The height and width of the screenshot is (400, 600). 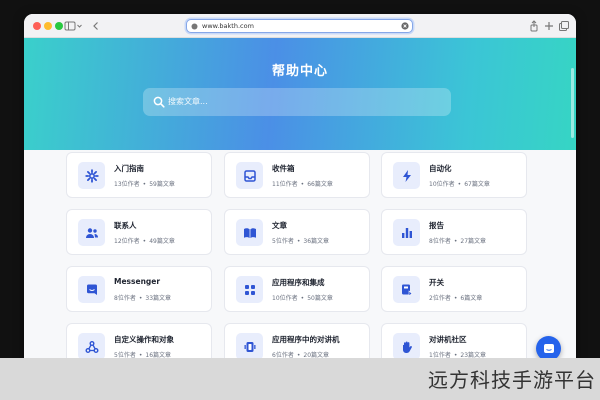 I want to click on scrollbar, so click(x=572, y=103).